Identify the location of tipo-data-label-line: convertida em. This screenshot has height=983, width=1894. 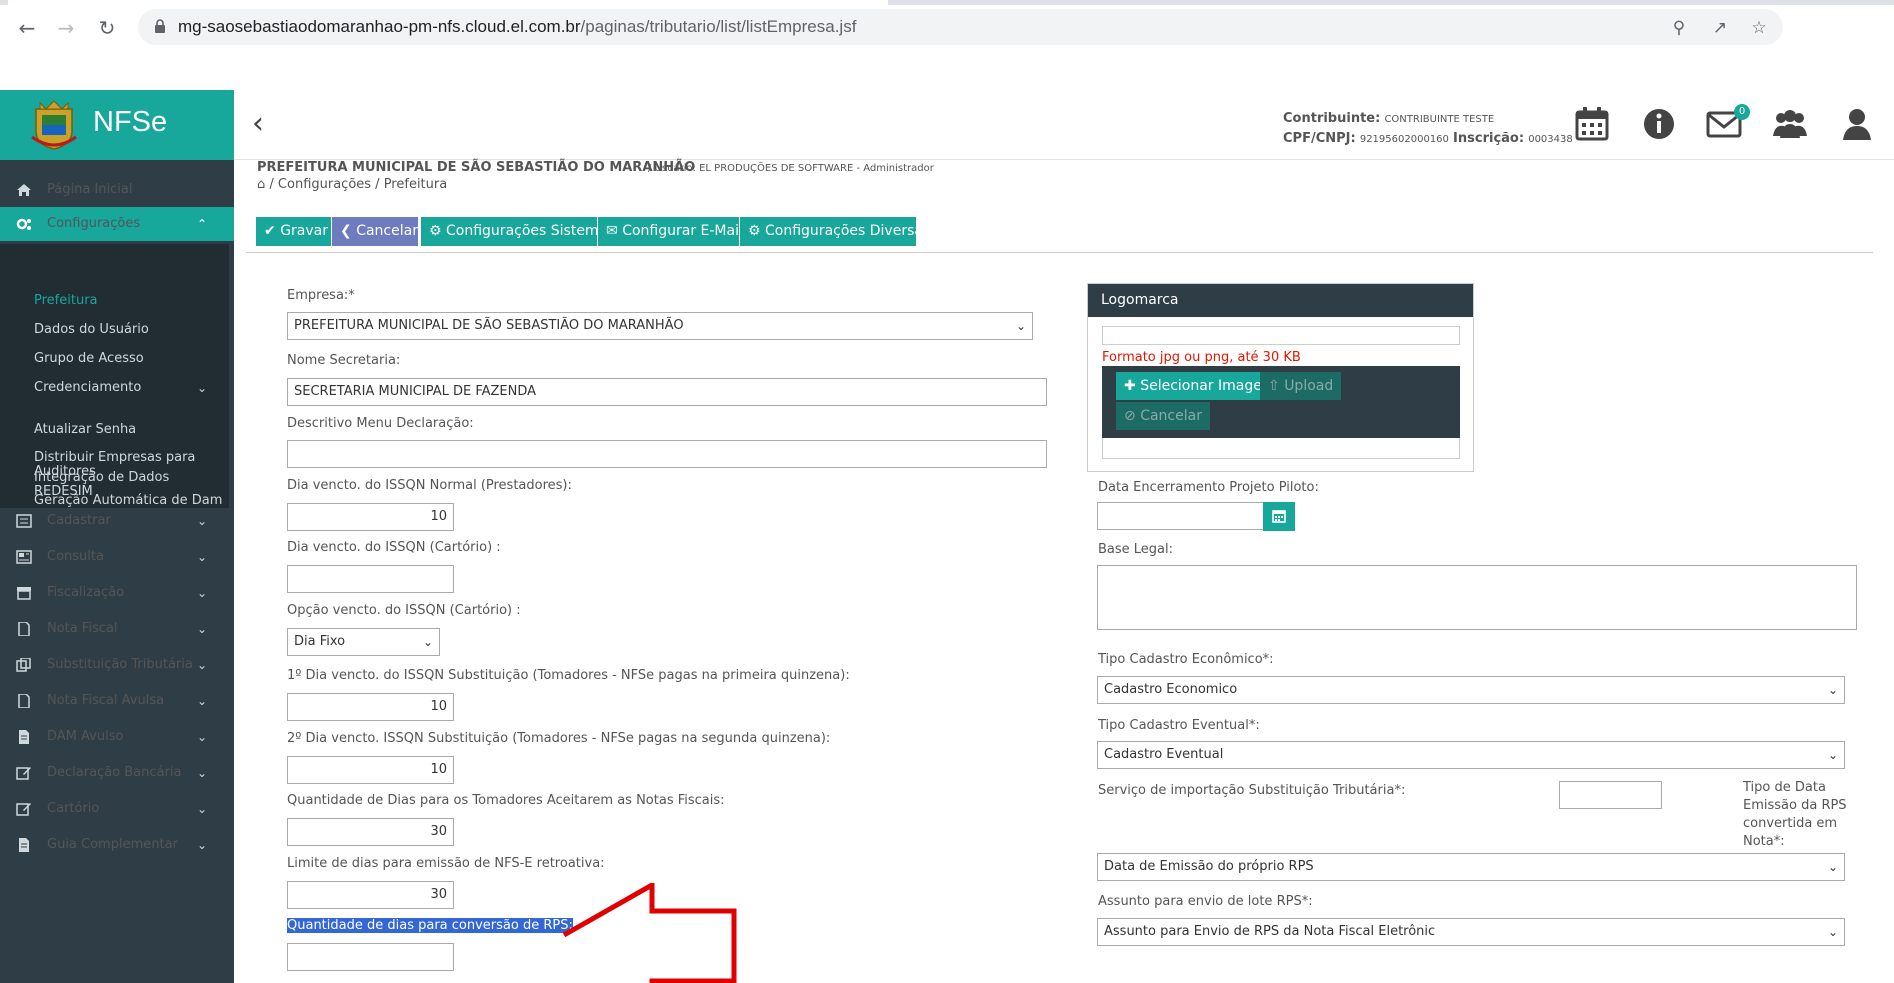
(1790, 823).